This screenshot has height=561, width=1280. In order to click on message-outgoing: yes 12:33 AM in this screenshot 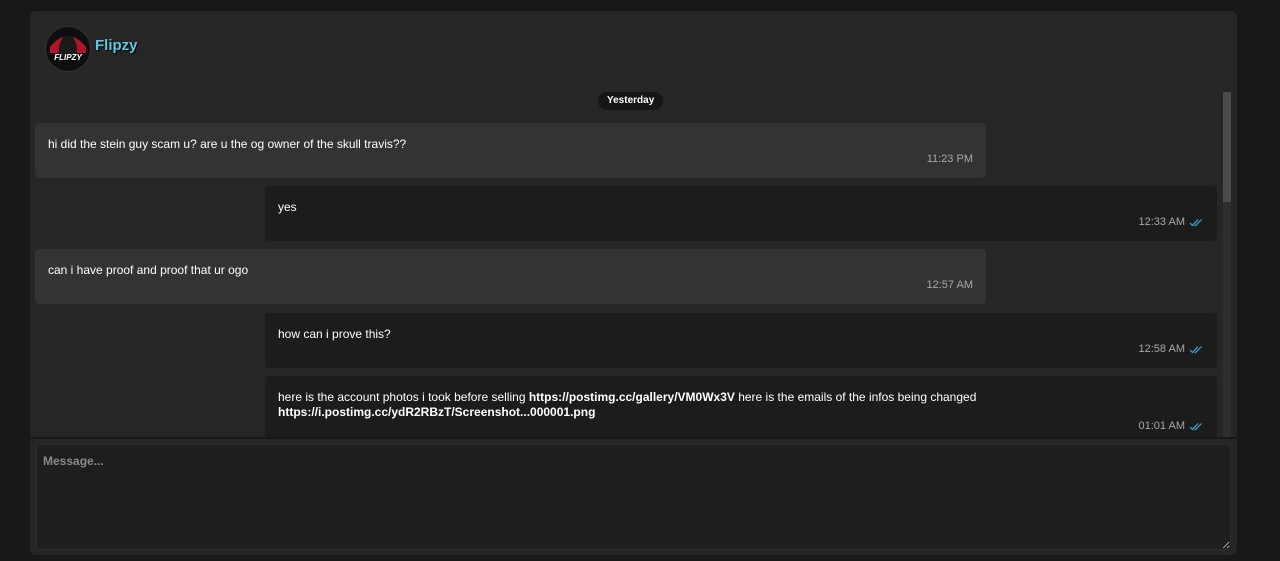, I will do `click(741, 213)`.